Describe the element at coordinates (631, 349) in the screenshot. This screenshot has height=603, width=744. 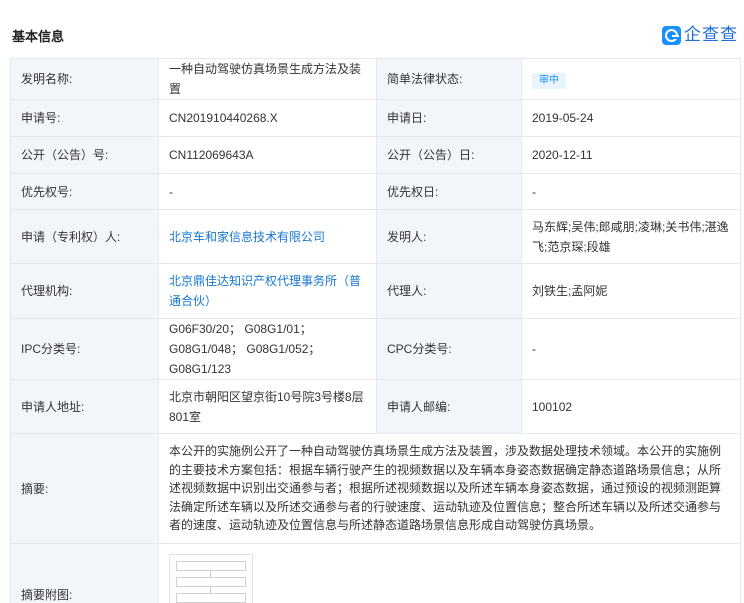
I see `cpc-value: -` at that location.